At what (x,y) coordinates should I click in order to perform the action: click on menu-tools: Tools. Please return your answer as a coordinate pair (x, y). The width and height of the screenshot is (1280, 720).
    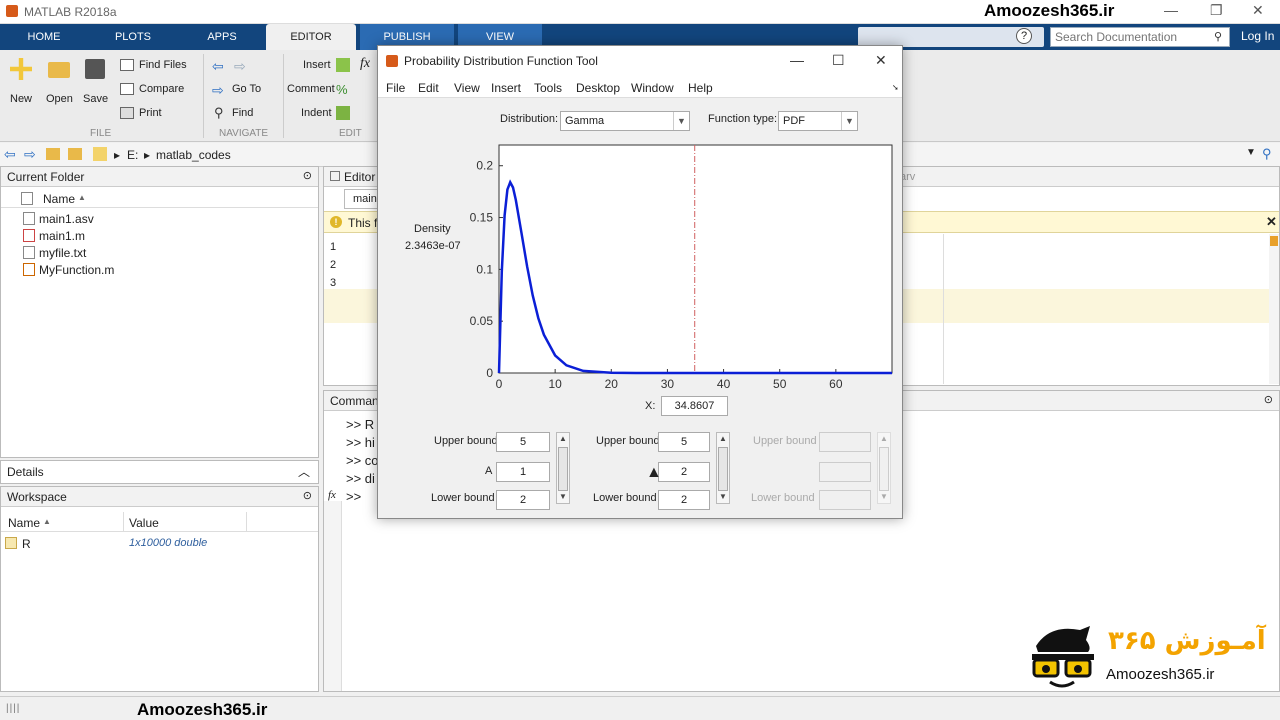
    Looking at the image, I should click on (548, 88).